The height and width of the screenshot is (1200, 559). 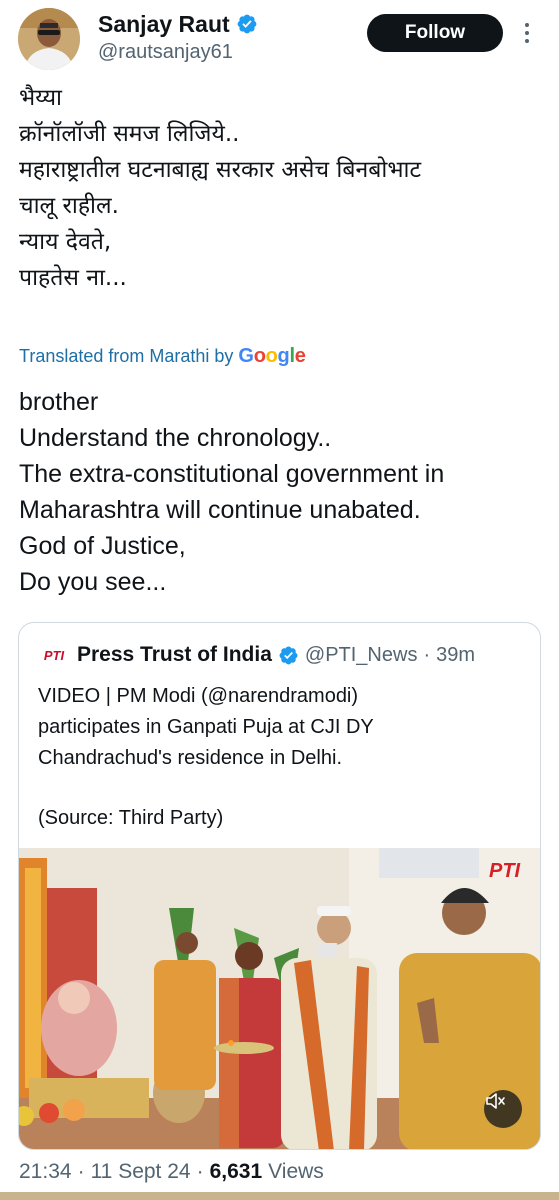 I want to click on speaker-muted-icon, so click(x=495, y=1101).